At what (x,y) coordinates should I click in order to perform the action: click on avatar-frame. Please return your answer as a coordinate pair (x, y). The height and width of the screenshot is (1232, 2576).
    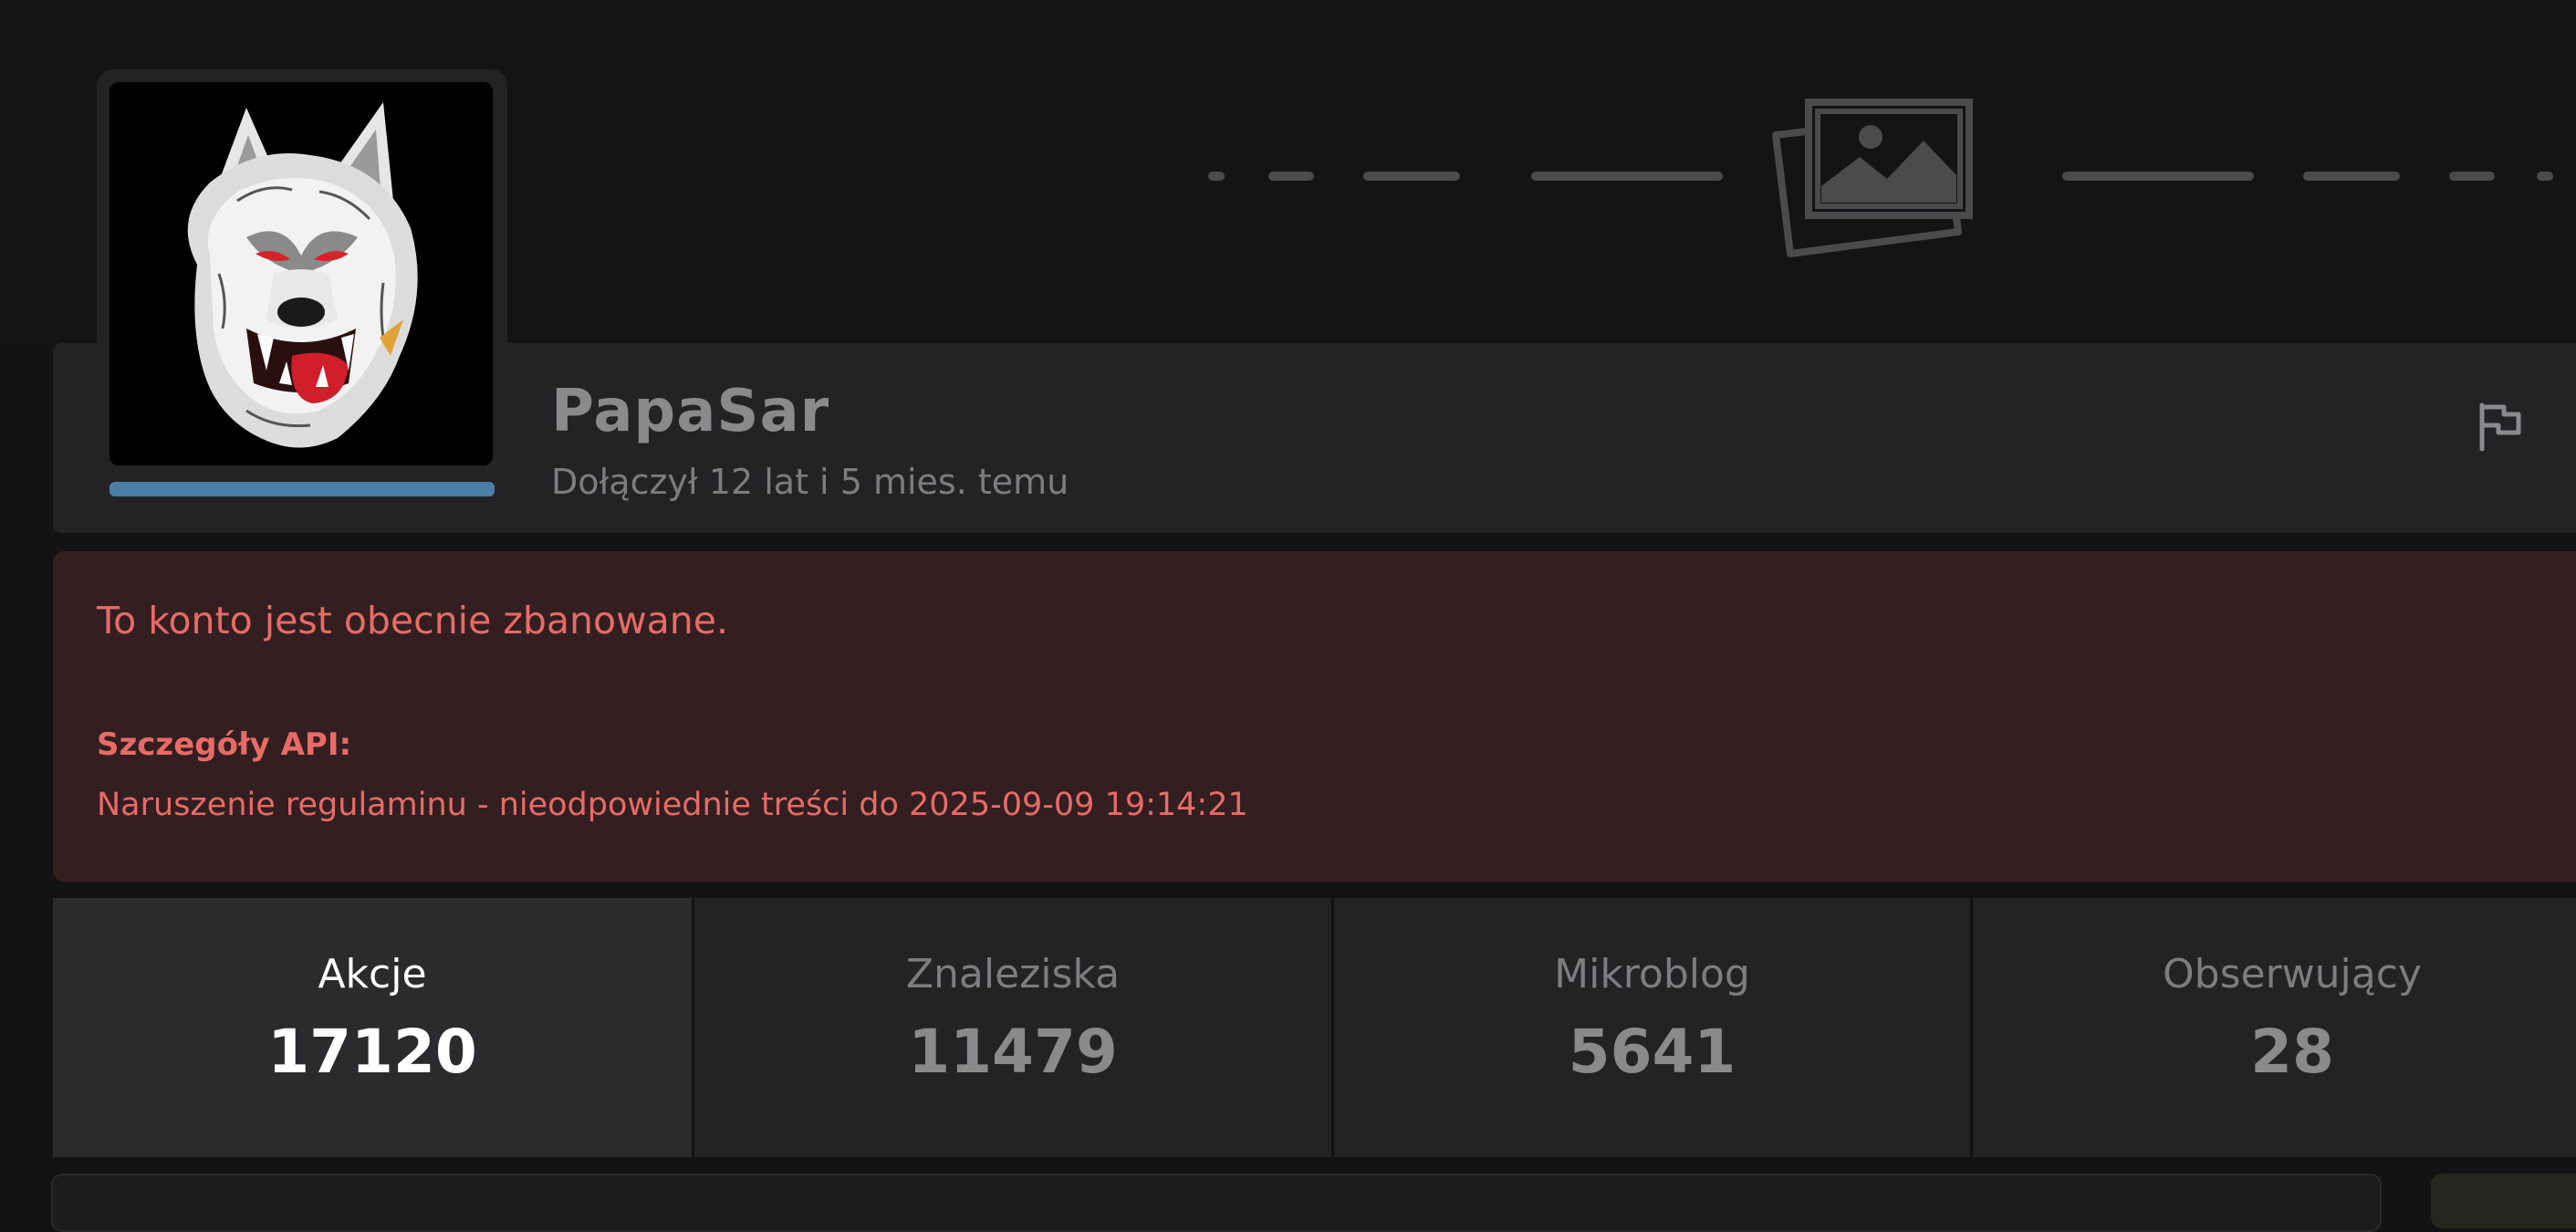
    Looking at the image, I should click on (302, 270).